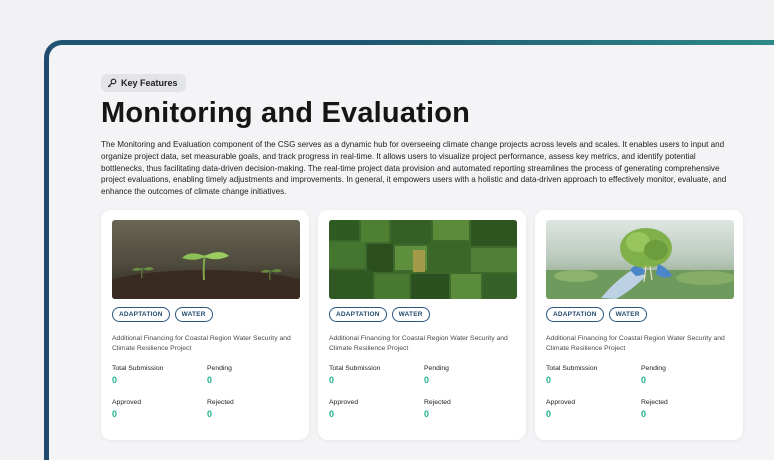  Describe the element at coordinates (112, 83) in the screenshot. I see `key-icon` at that location.